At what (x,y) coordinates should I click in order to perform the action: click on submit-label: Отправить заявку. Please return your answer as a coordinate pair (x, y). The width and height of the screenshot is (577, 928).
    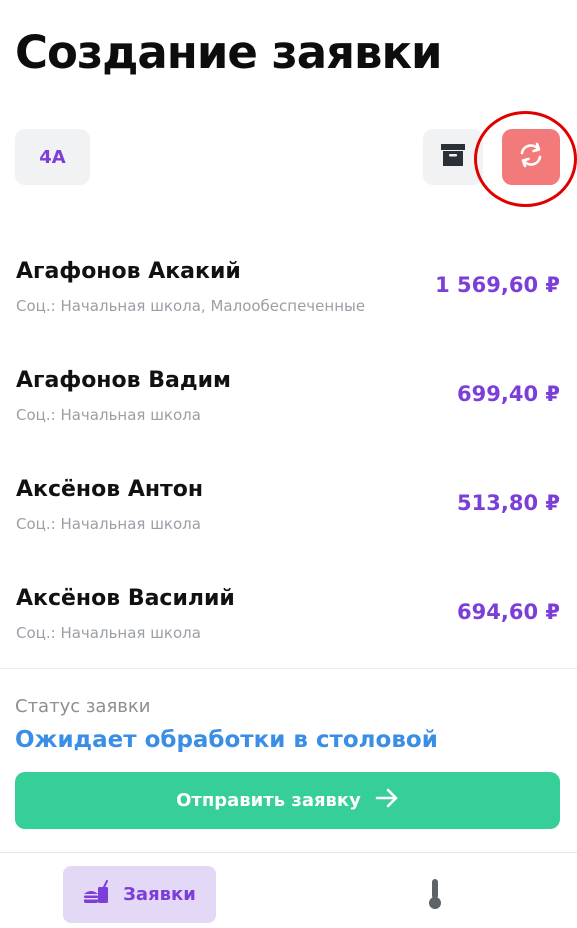
    Looking at the image, I should click on (268, 800).